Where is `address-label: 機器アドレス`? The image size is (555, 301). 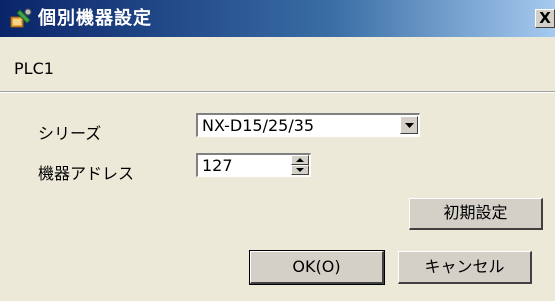
address-label: 機器アドレス is located at coordinates (86, 173).